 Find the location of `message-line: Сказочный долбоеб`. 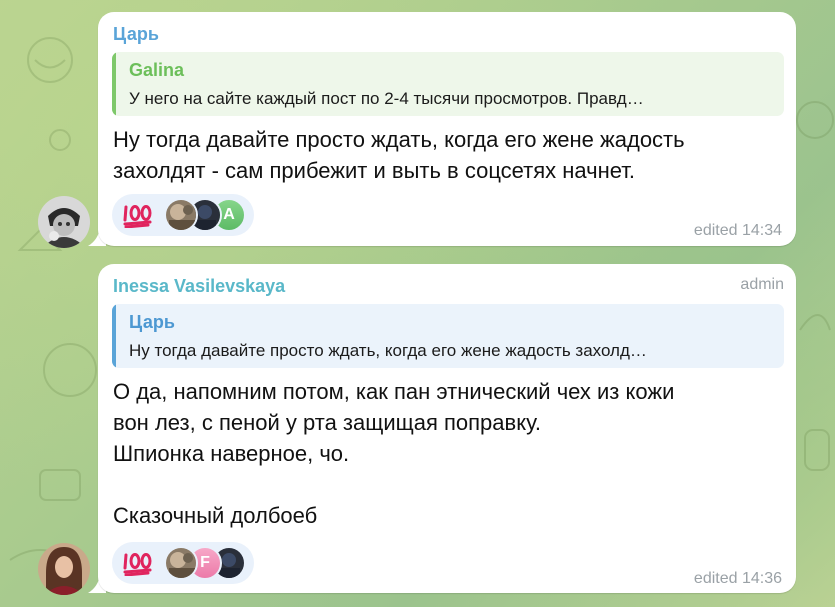

message-line: Сказочный долбоеб is located at coordinates (215, 515).